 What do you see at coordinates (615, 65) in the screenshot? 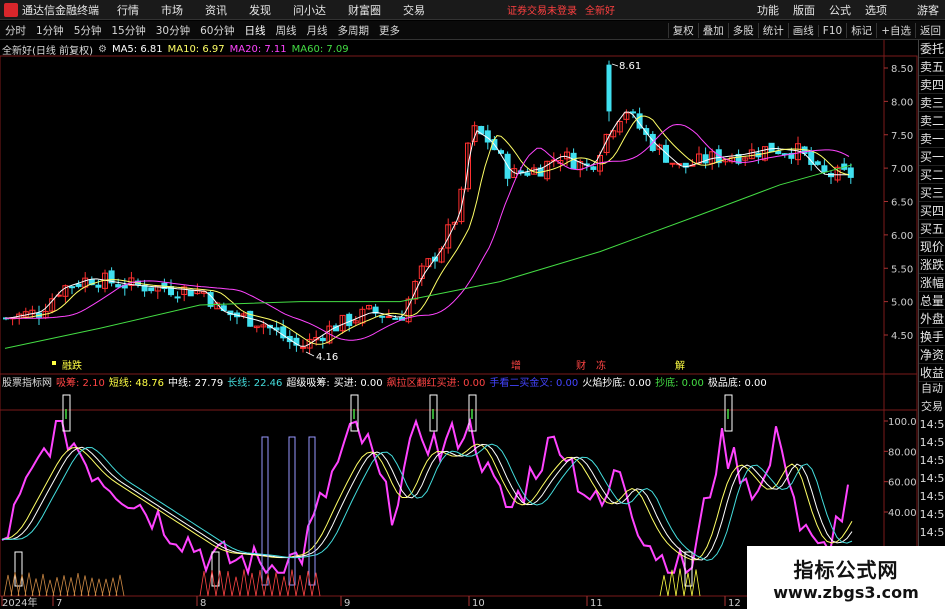
I see `high-price-pointer` at bounding box center [615, 65].